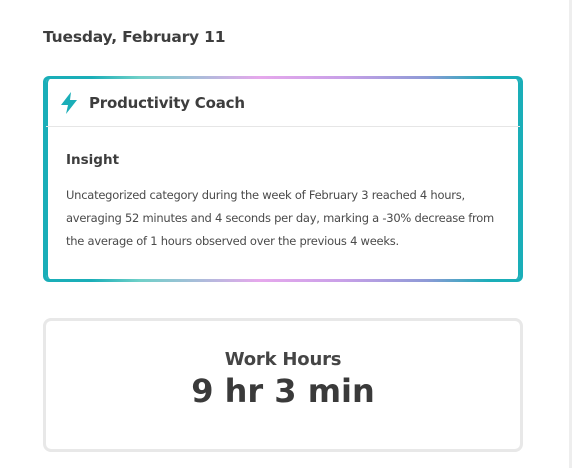 This screenshot has width=572, height=468. What do you see at coordinates (283, 103) in the screenshot?
I see `coach-header: Productivity Coach` at bounding box center [283, 103].